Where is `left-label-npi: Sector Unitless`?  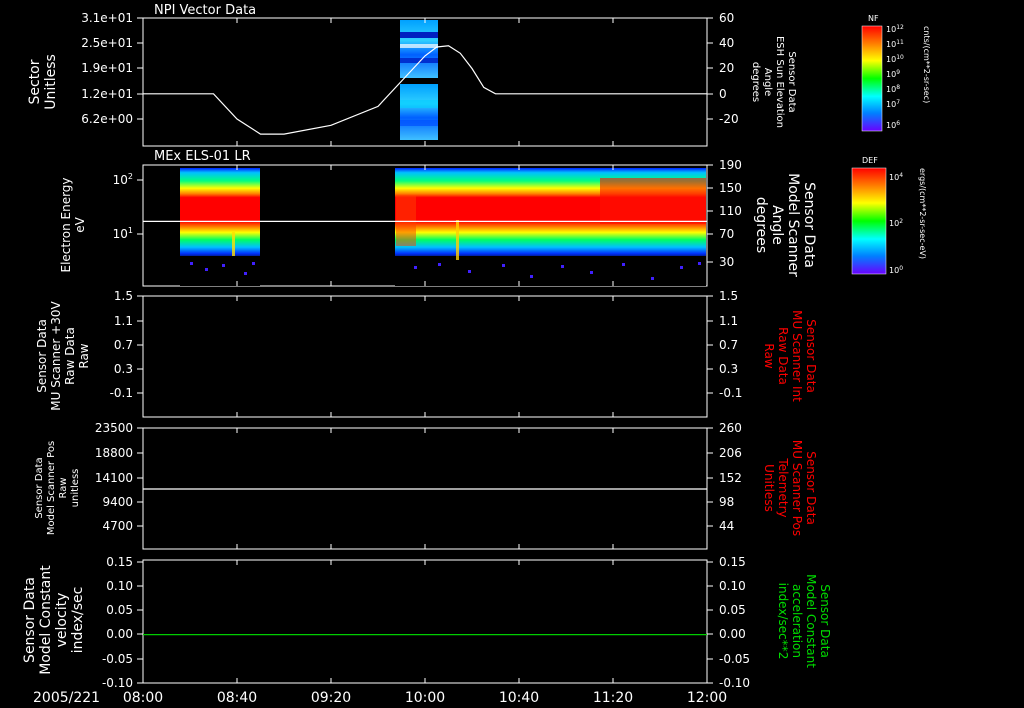
left-label-npi: Sector Unitless is located at coordinates (43, 82).